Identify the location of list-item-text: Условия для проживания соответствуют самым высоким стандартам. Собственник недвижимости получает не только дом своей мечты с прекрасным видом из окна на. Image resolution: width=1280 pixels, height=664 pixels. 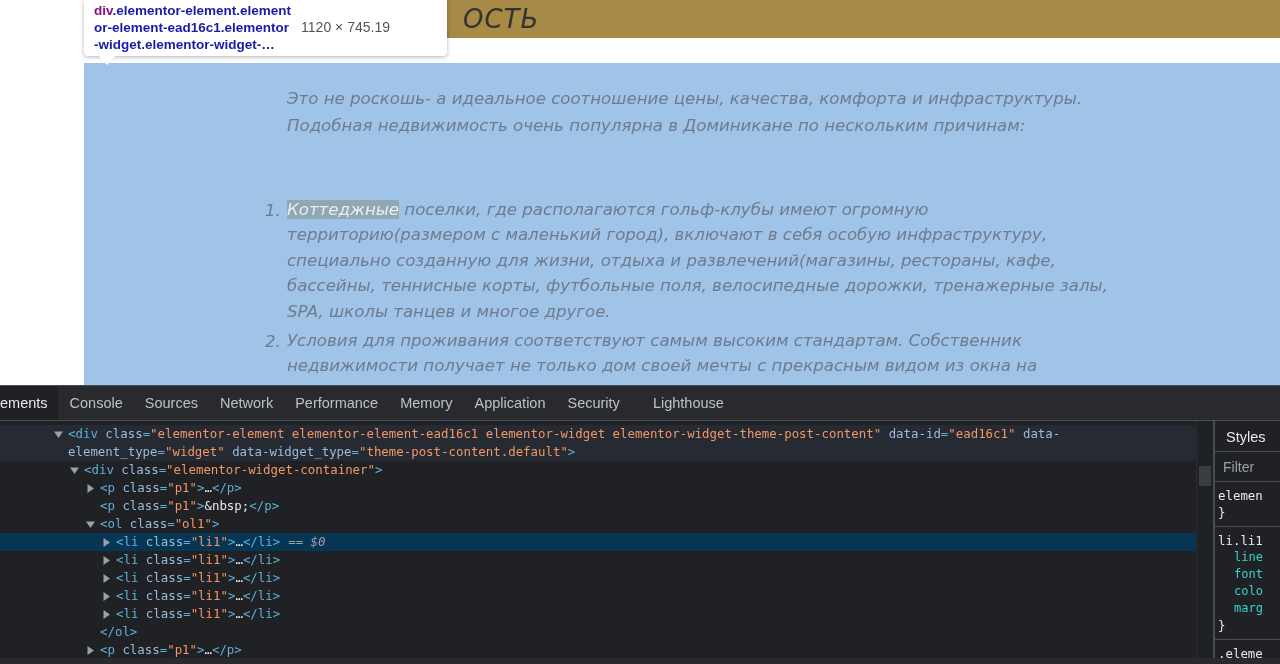
(663, 354).